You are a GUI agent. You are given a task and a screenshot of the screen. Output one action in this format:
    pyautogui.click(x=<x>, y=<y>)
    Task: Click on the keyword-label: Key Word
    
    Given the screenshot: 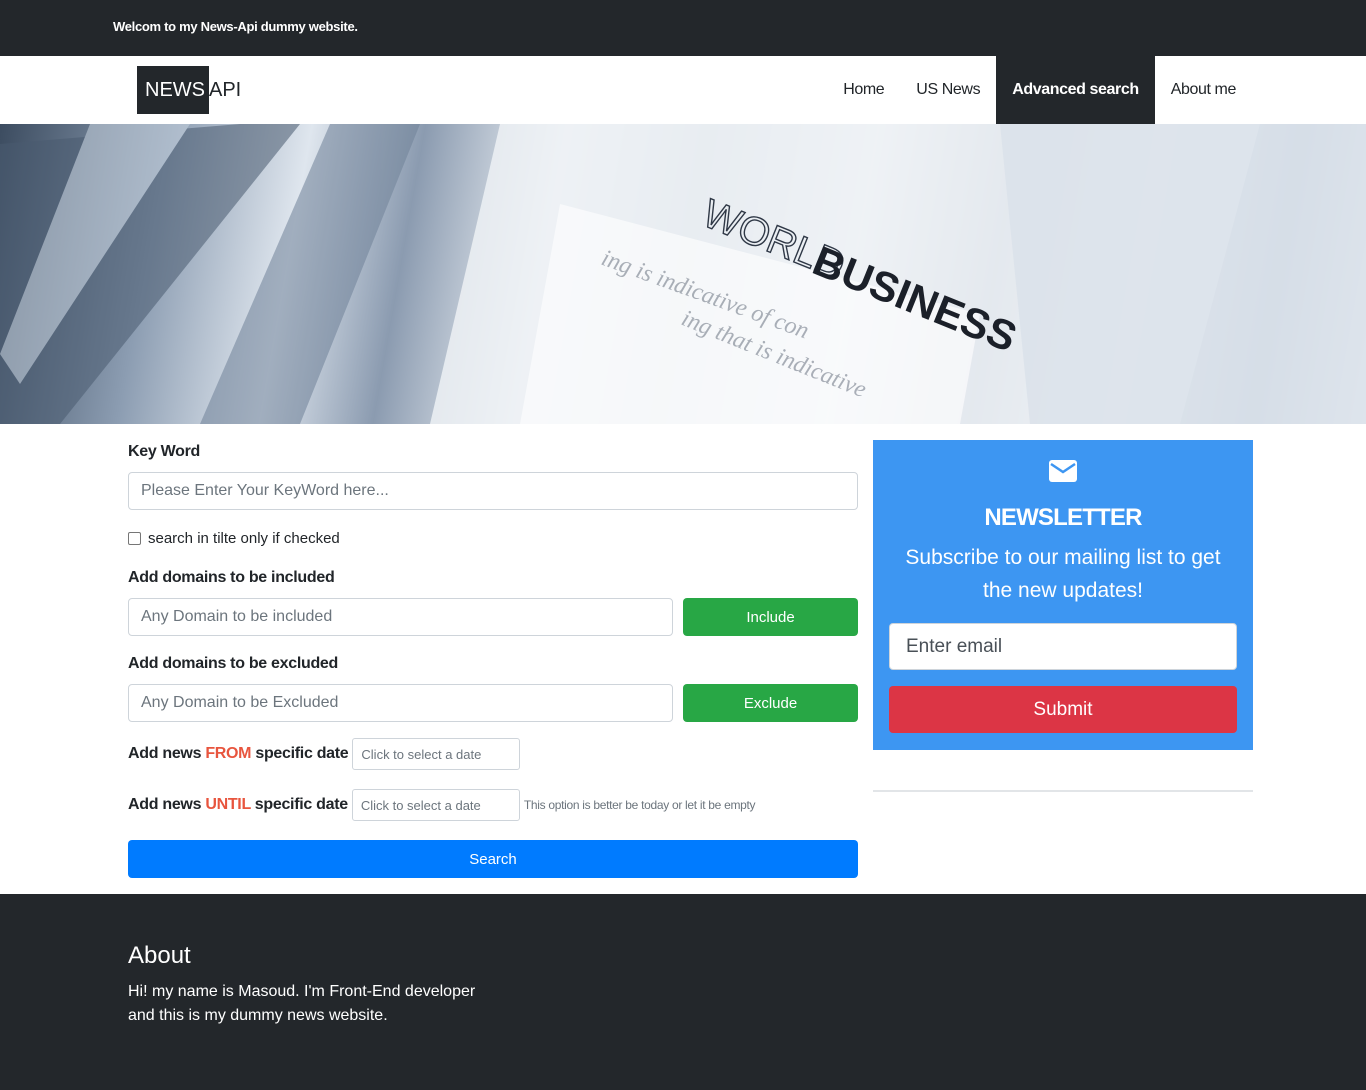 What is the action you would take?
    pyautogui.click(x=164, y=451)
    